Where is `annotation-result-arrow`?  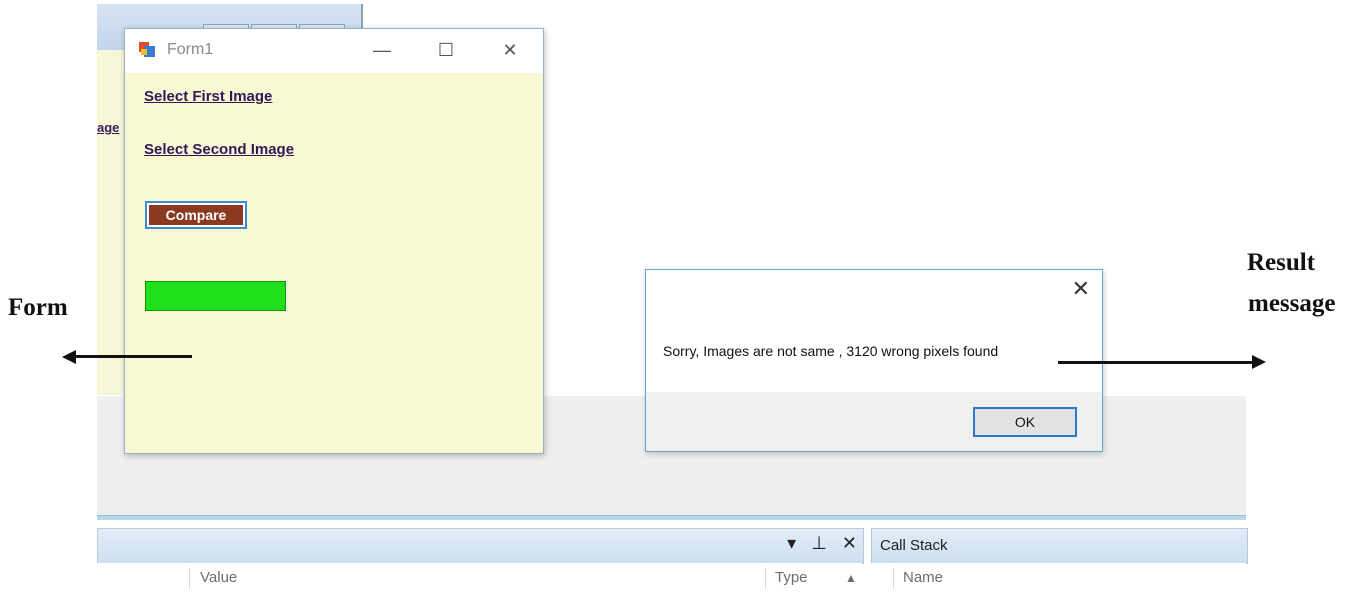
annotation-result-arrow is located at coordinates (1156, 362).